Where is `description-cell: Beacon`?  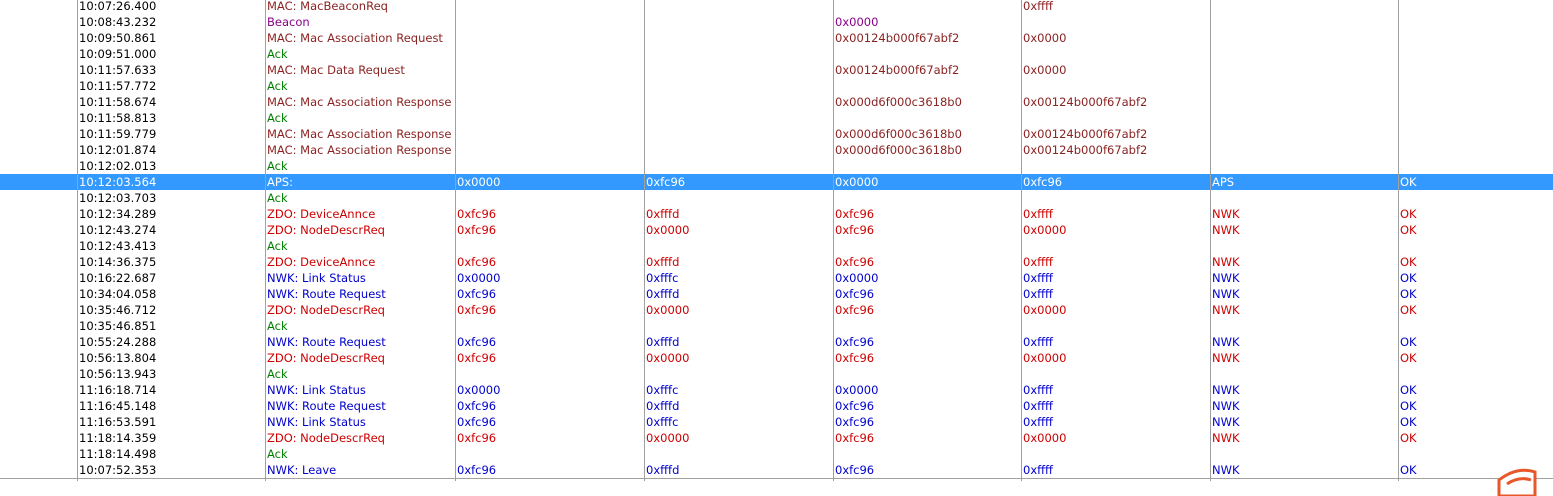 description-cell: Beacon is located at coordinates (288, 22).